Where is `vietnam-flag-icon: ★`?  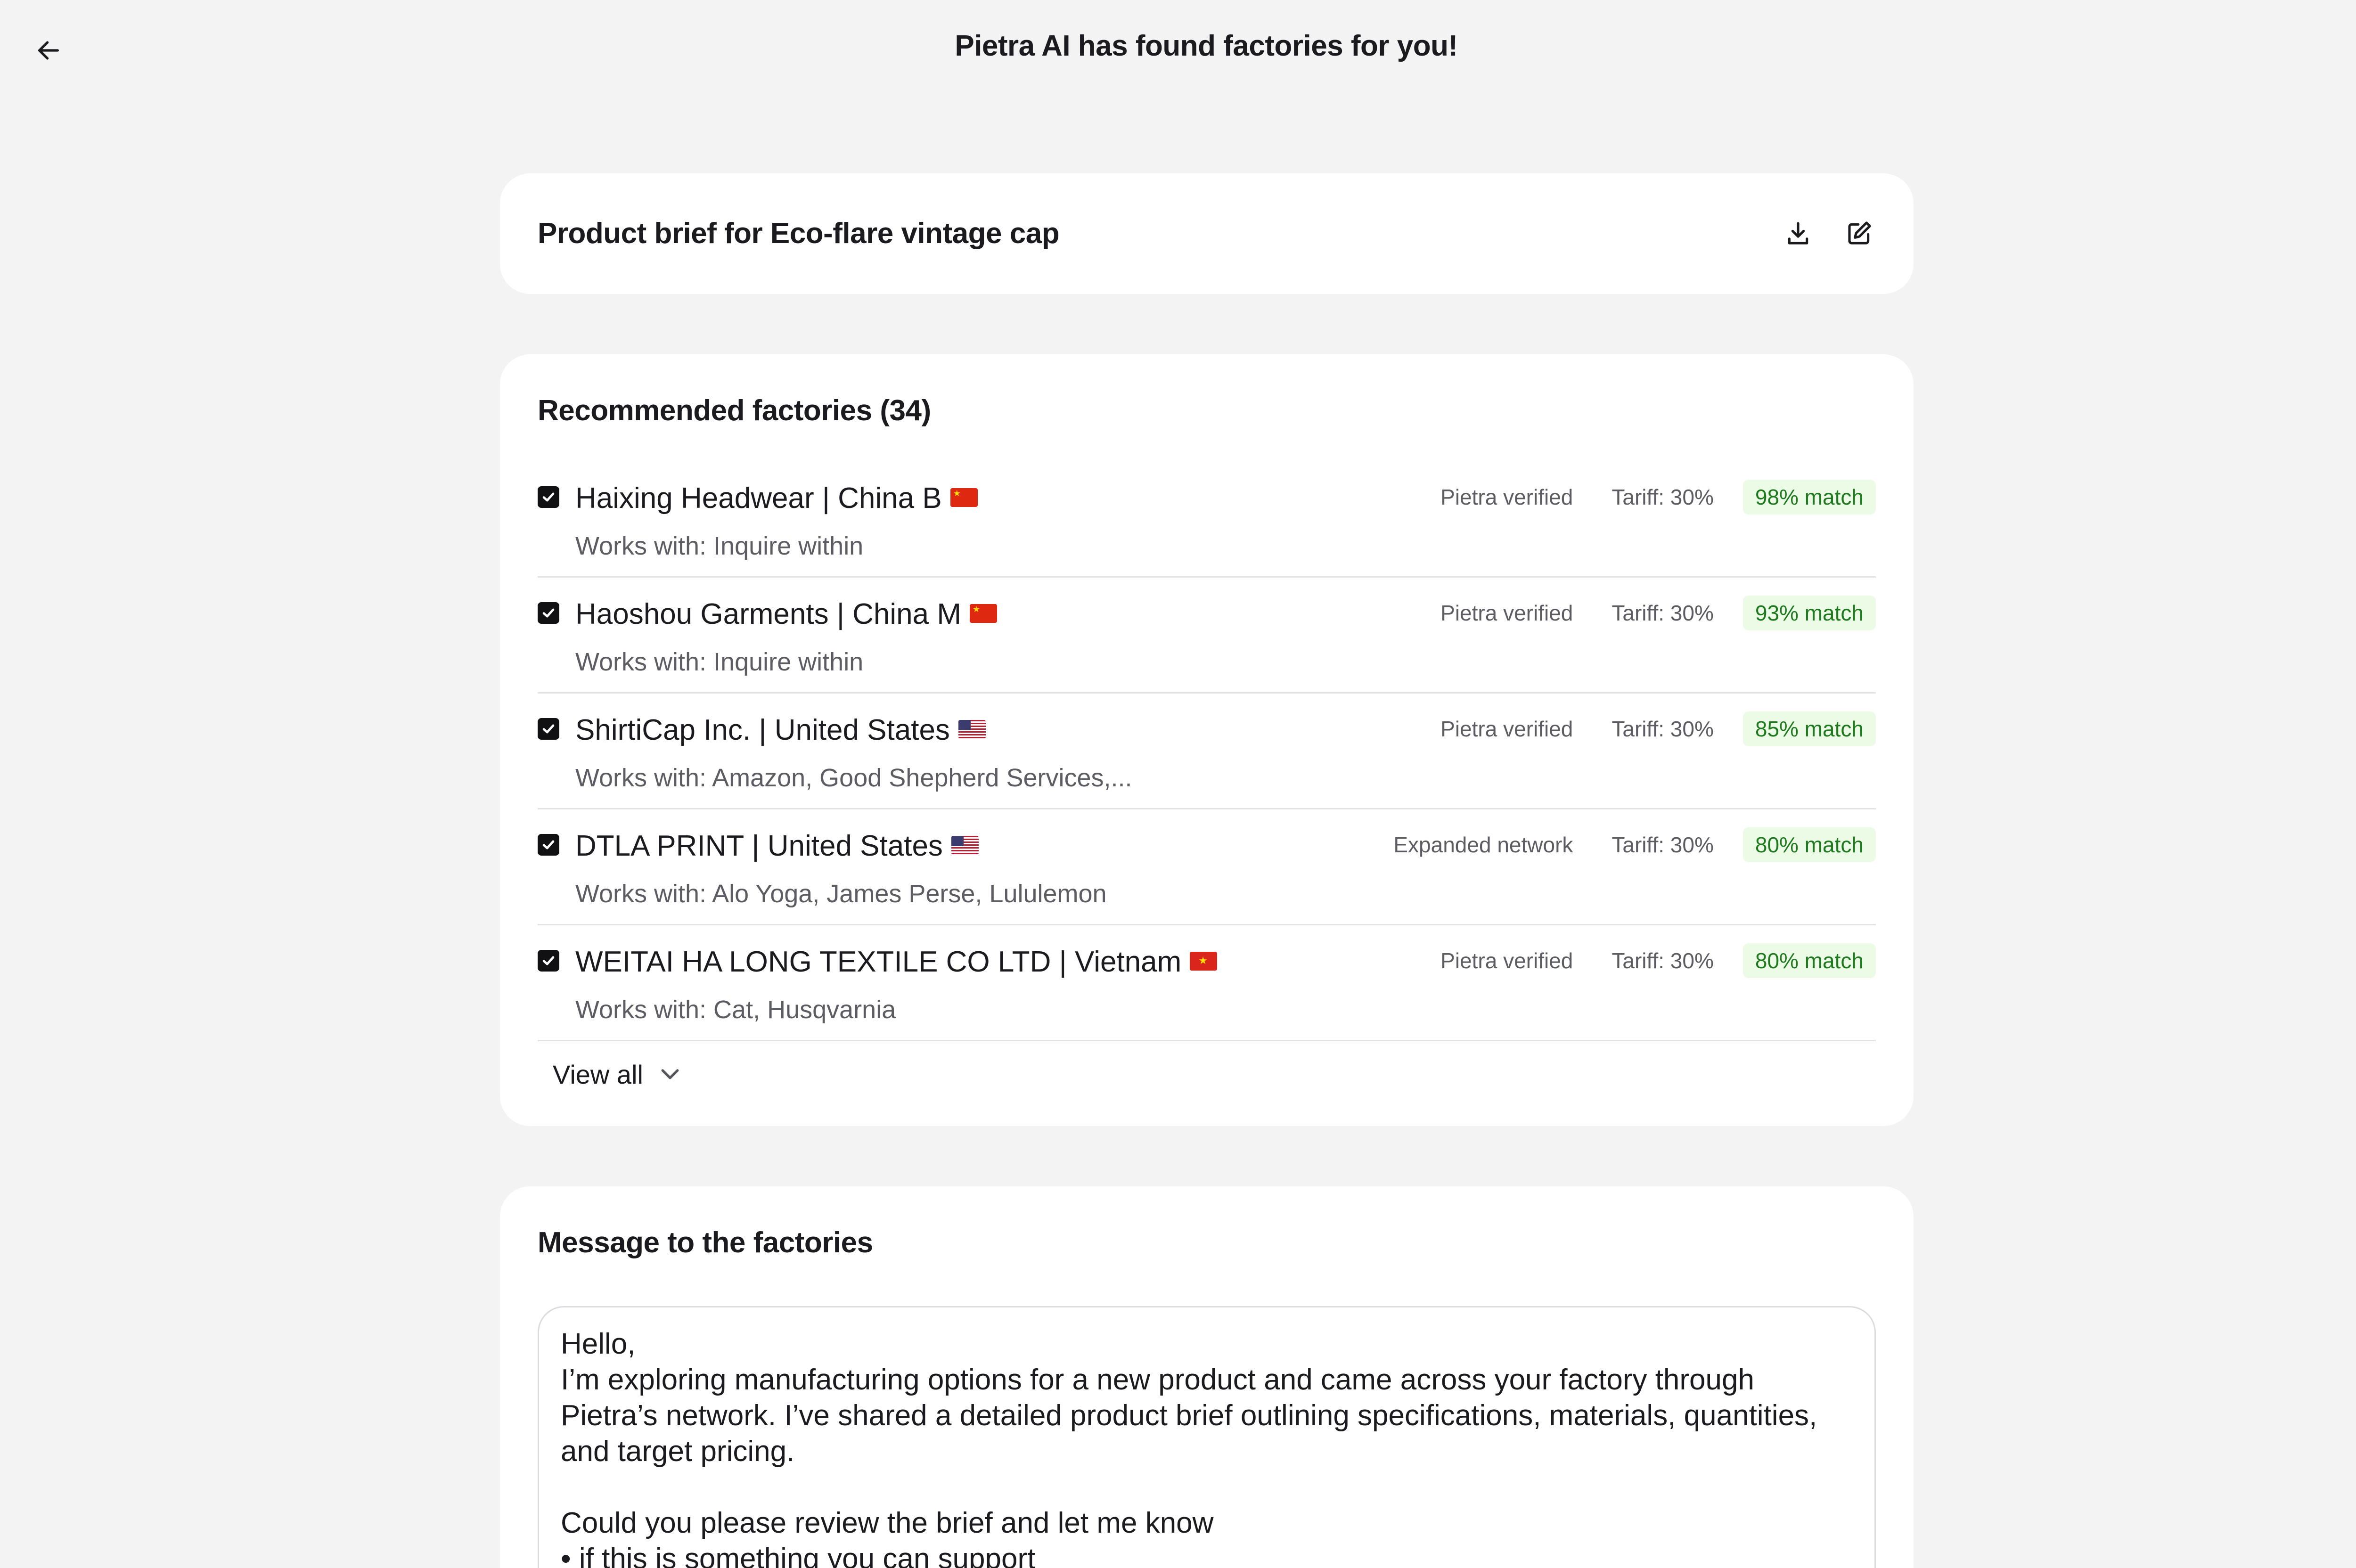
vietnam-flag-icon: ★ is located at coordinates (1204, 961).